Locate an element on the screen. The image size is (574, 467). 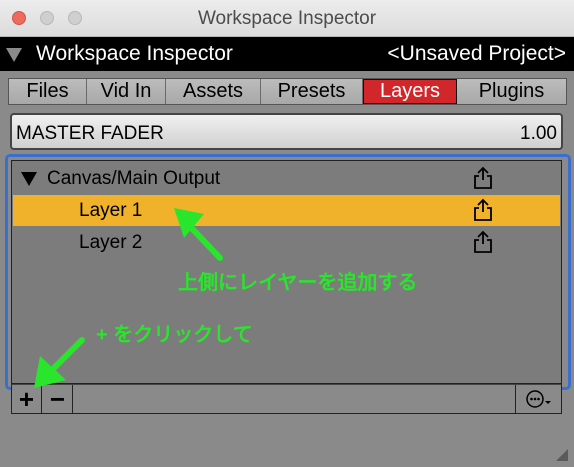
add-layer-button: + is located at coordinates (27, 399).